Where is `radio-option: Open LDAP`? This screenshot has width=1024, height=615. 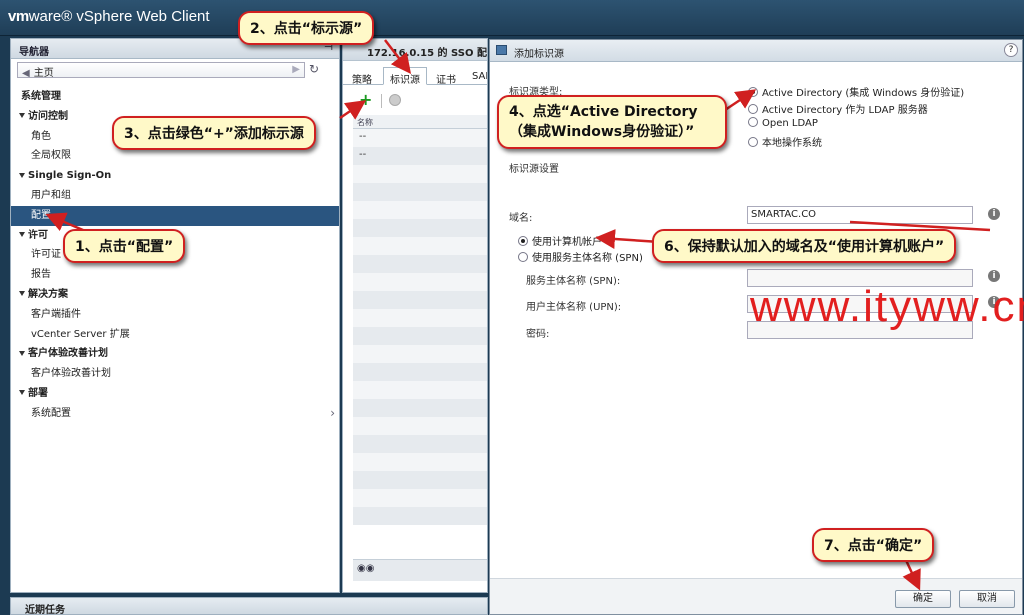
radio-option: Open LDAP is located at coordinates (783, 123).